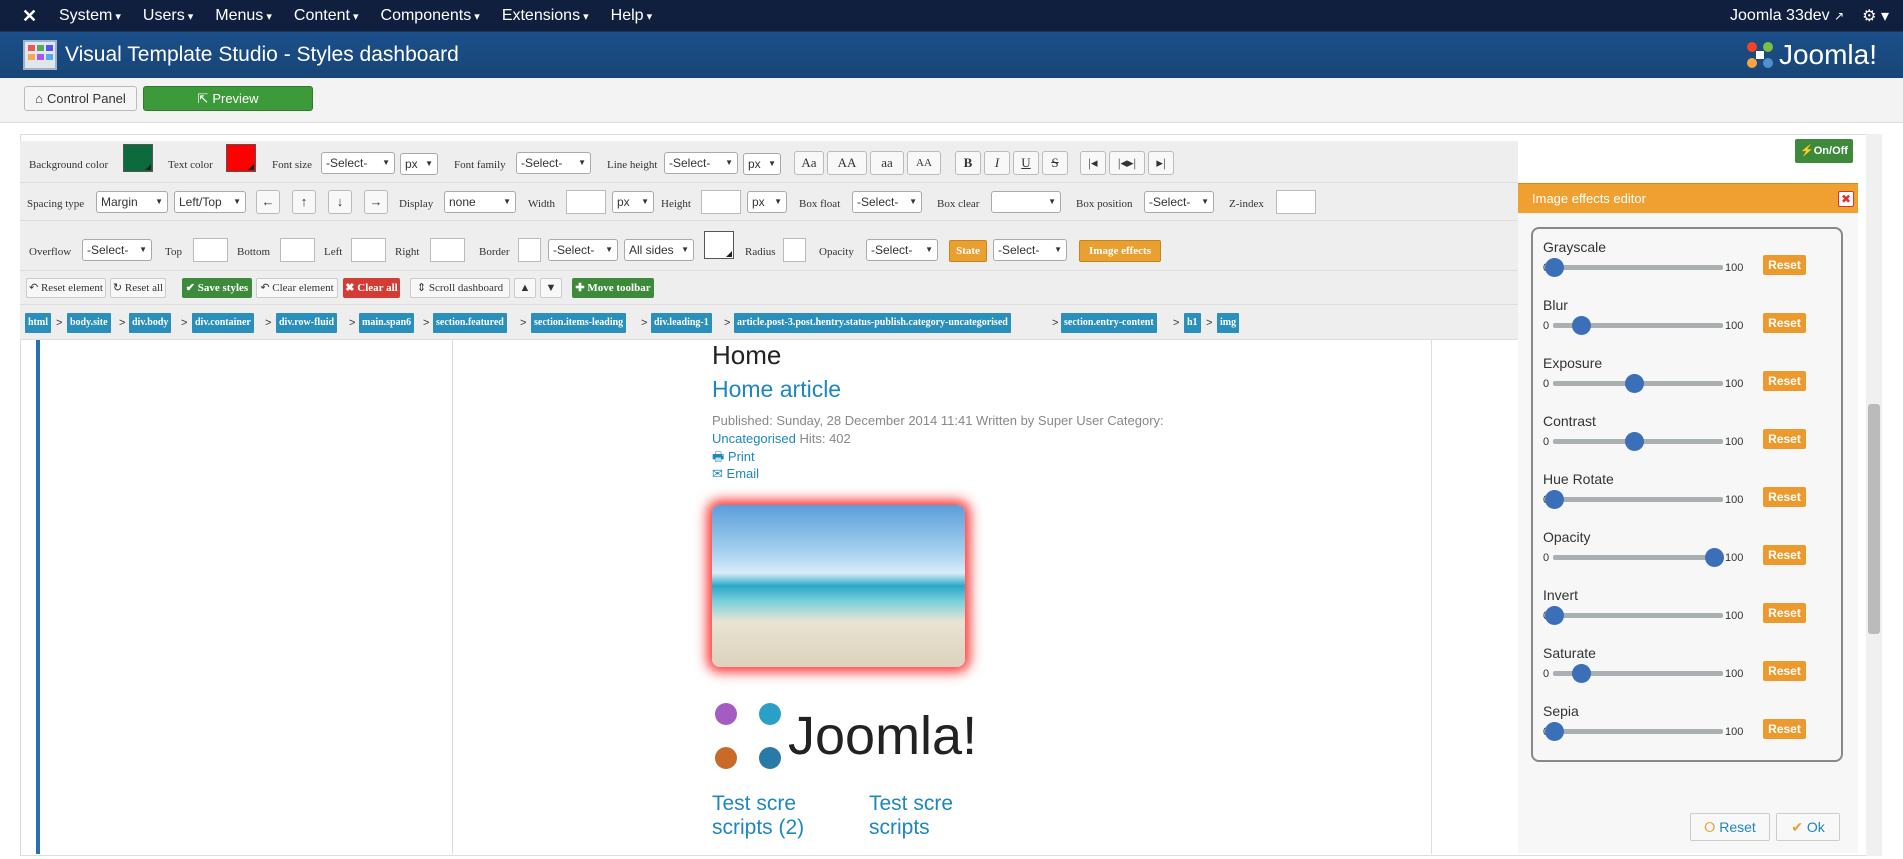 The image size is (1903, 859). I want to click on path-main: main.span6, so click(387, 323).